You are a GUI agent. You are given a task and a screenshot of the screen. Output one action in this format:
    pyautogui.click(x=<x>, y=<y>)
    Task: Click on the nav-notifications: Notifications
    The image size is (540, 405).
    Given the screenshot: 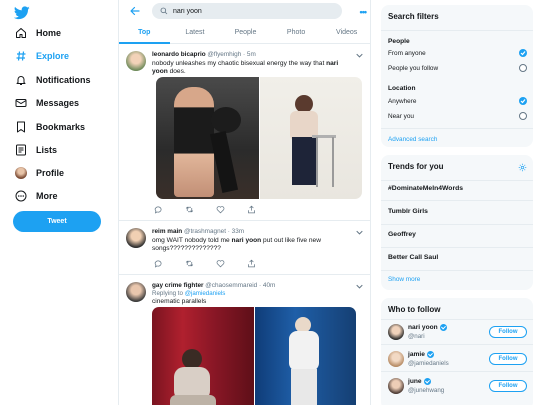 What is the action you would take?
    pyautogui.click(x=52, y=80)
    